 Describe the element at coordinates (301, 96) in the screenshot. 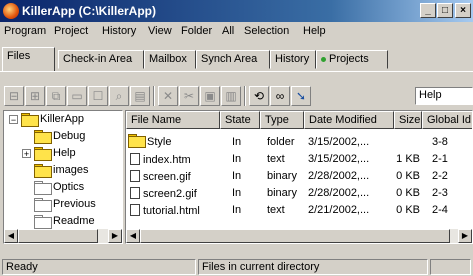

I see `help-arrow-icon: ➘` at that location.